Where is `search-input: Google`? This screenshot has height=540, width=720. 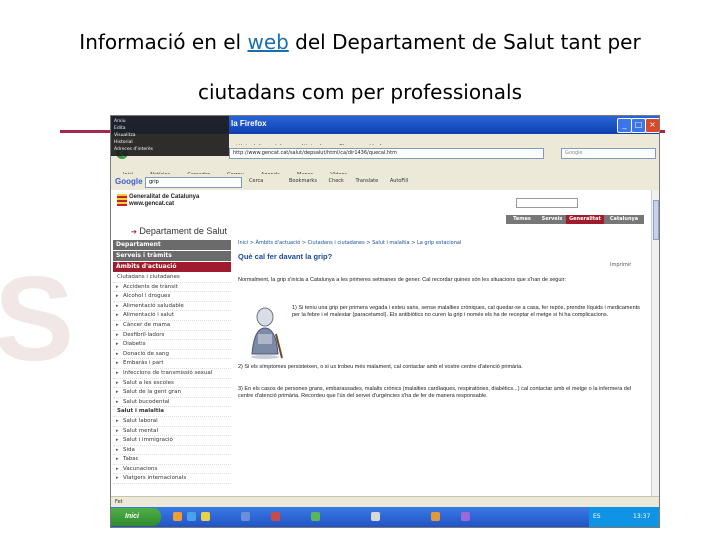
search-input: Google is located at coordinates (608, 153).